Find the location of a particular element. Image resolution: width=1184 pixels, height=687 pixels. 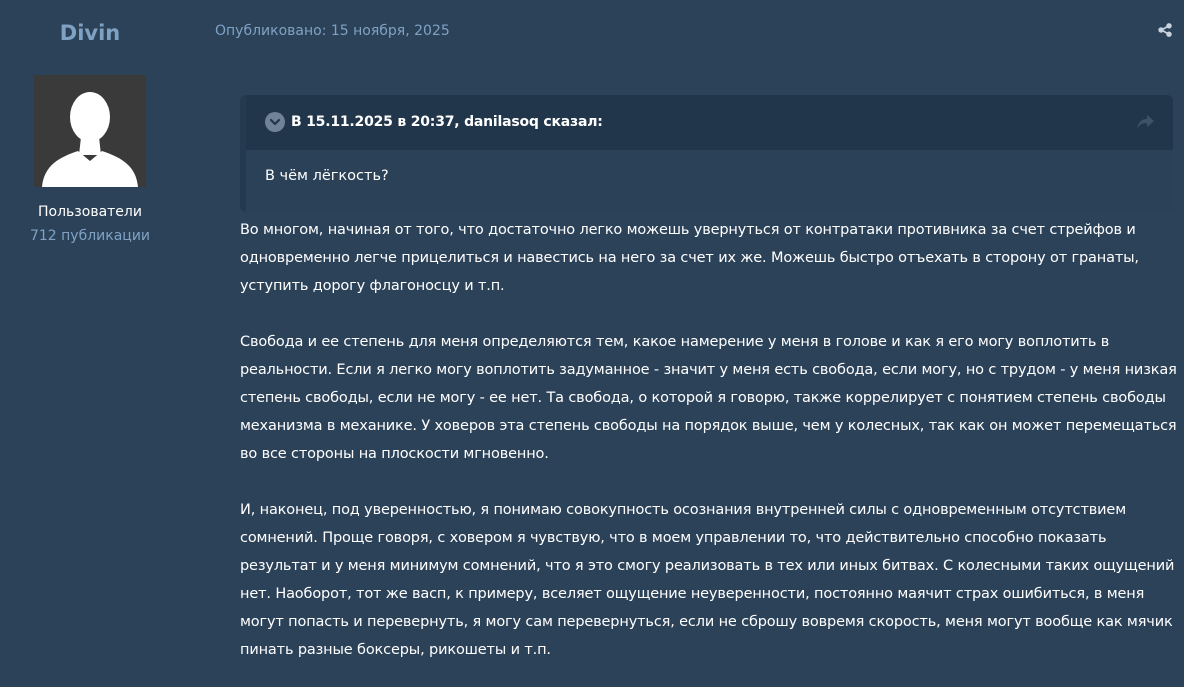

quote-body: В чём лёгкость? is located at coordinates (709, 181).